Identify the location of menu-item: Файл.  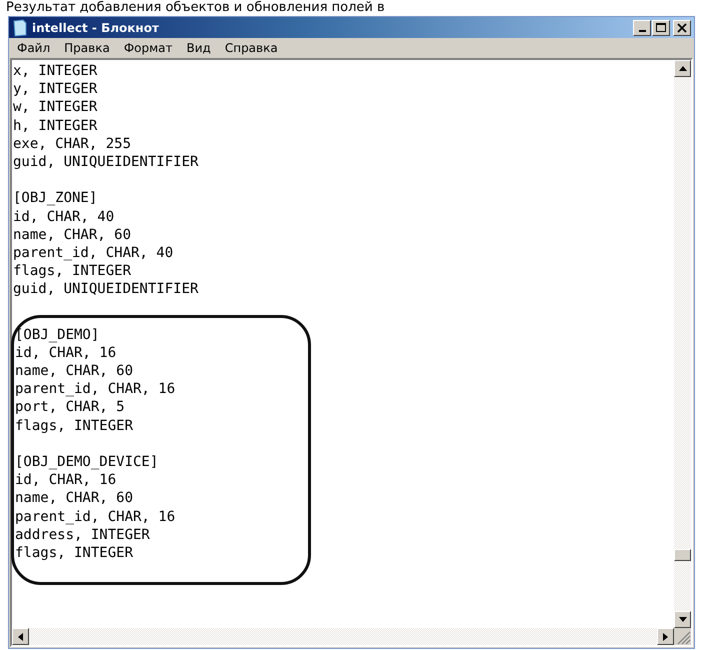
(33, 48).